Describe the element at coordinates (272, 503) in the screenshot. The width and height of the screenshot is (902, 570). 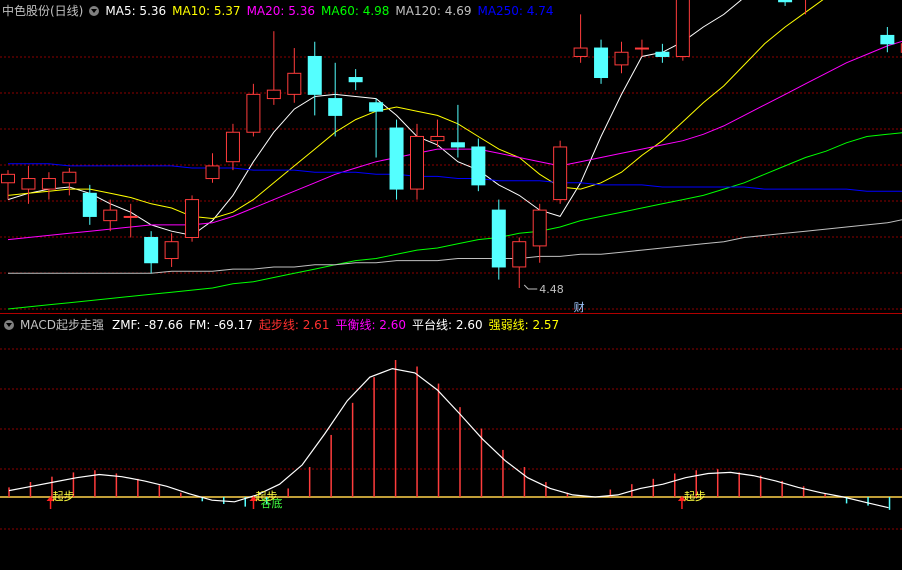
I see `bottom-marker: 谷底` at that location.